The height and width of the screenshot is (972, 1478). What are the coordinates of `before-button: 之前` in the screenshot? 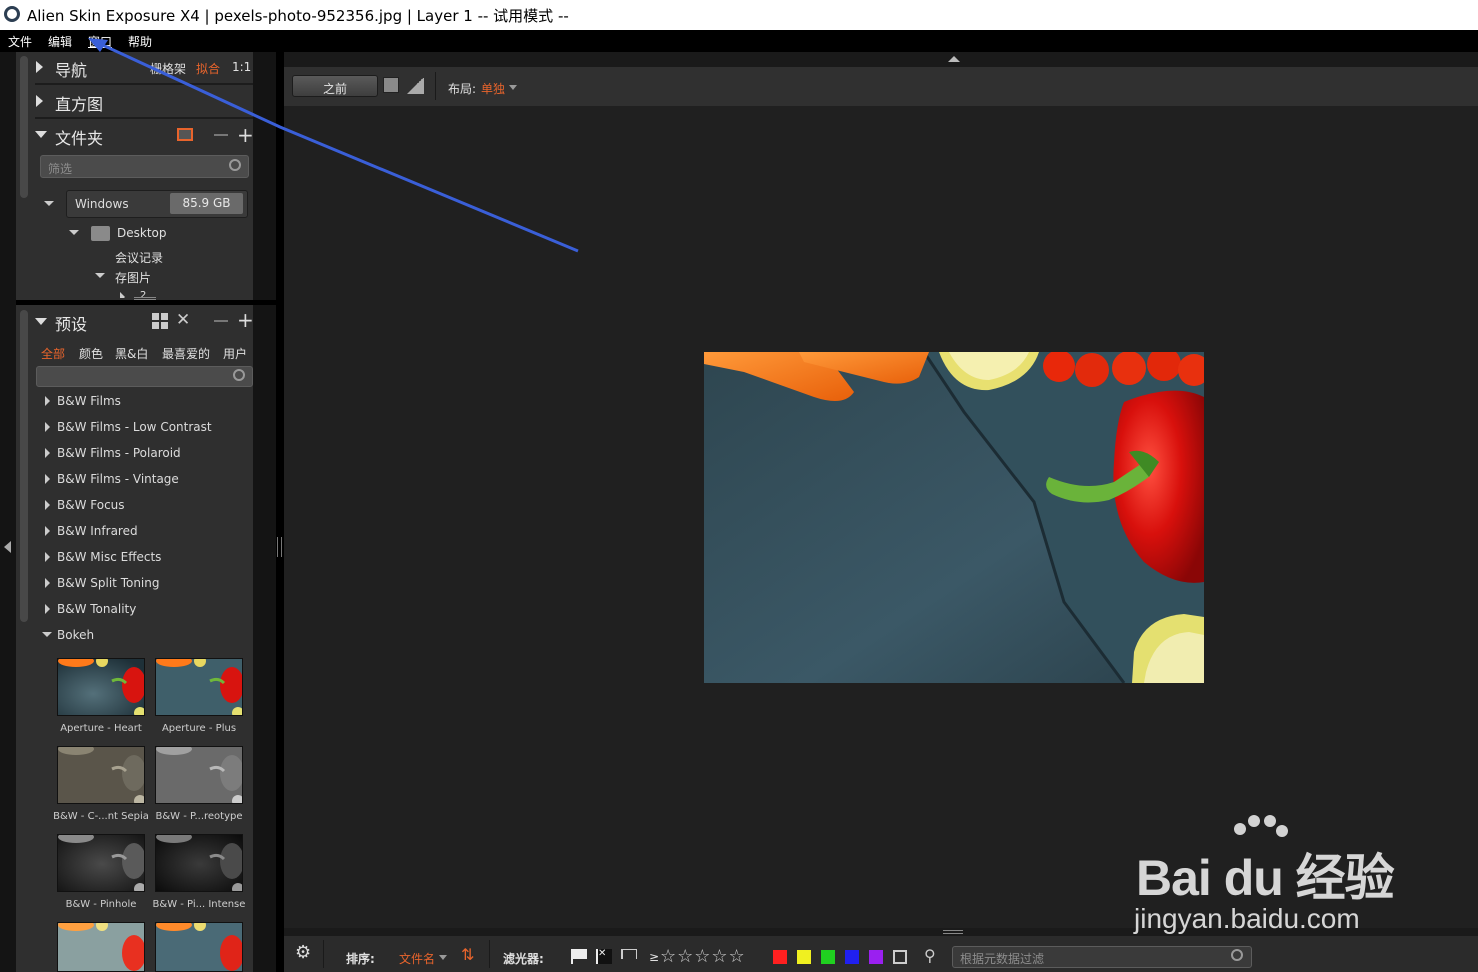 It's located at (335, 86).